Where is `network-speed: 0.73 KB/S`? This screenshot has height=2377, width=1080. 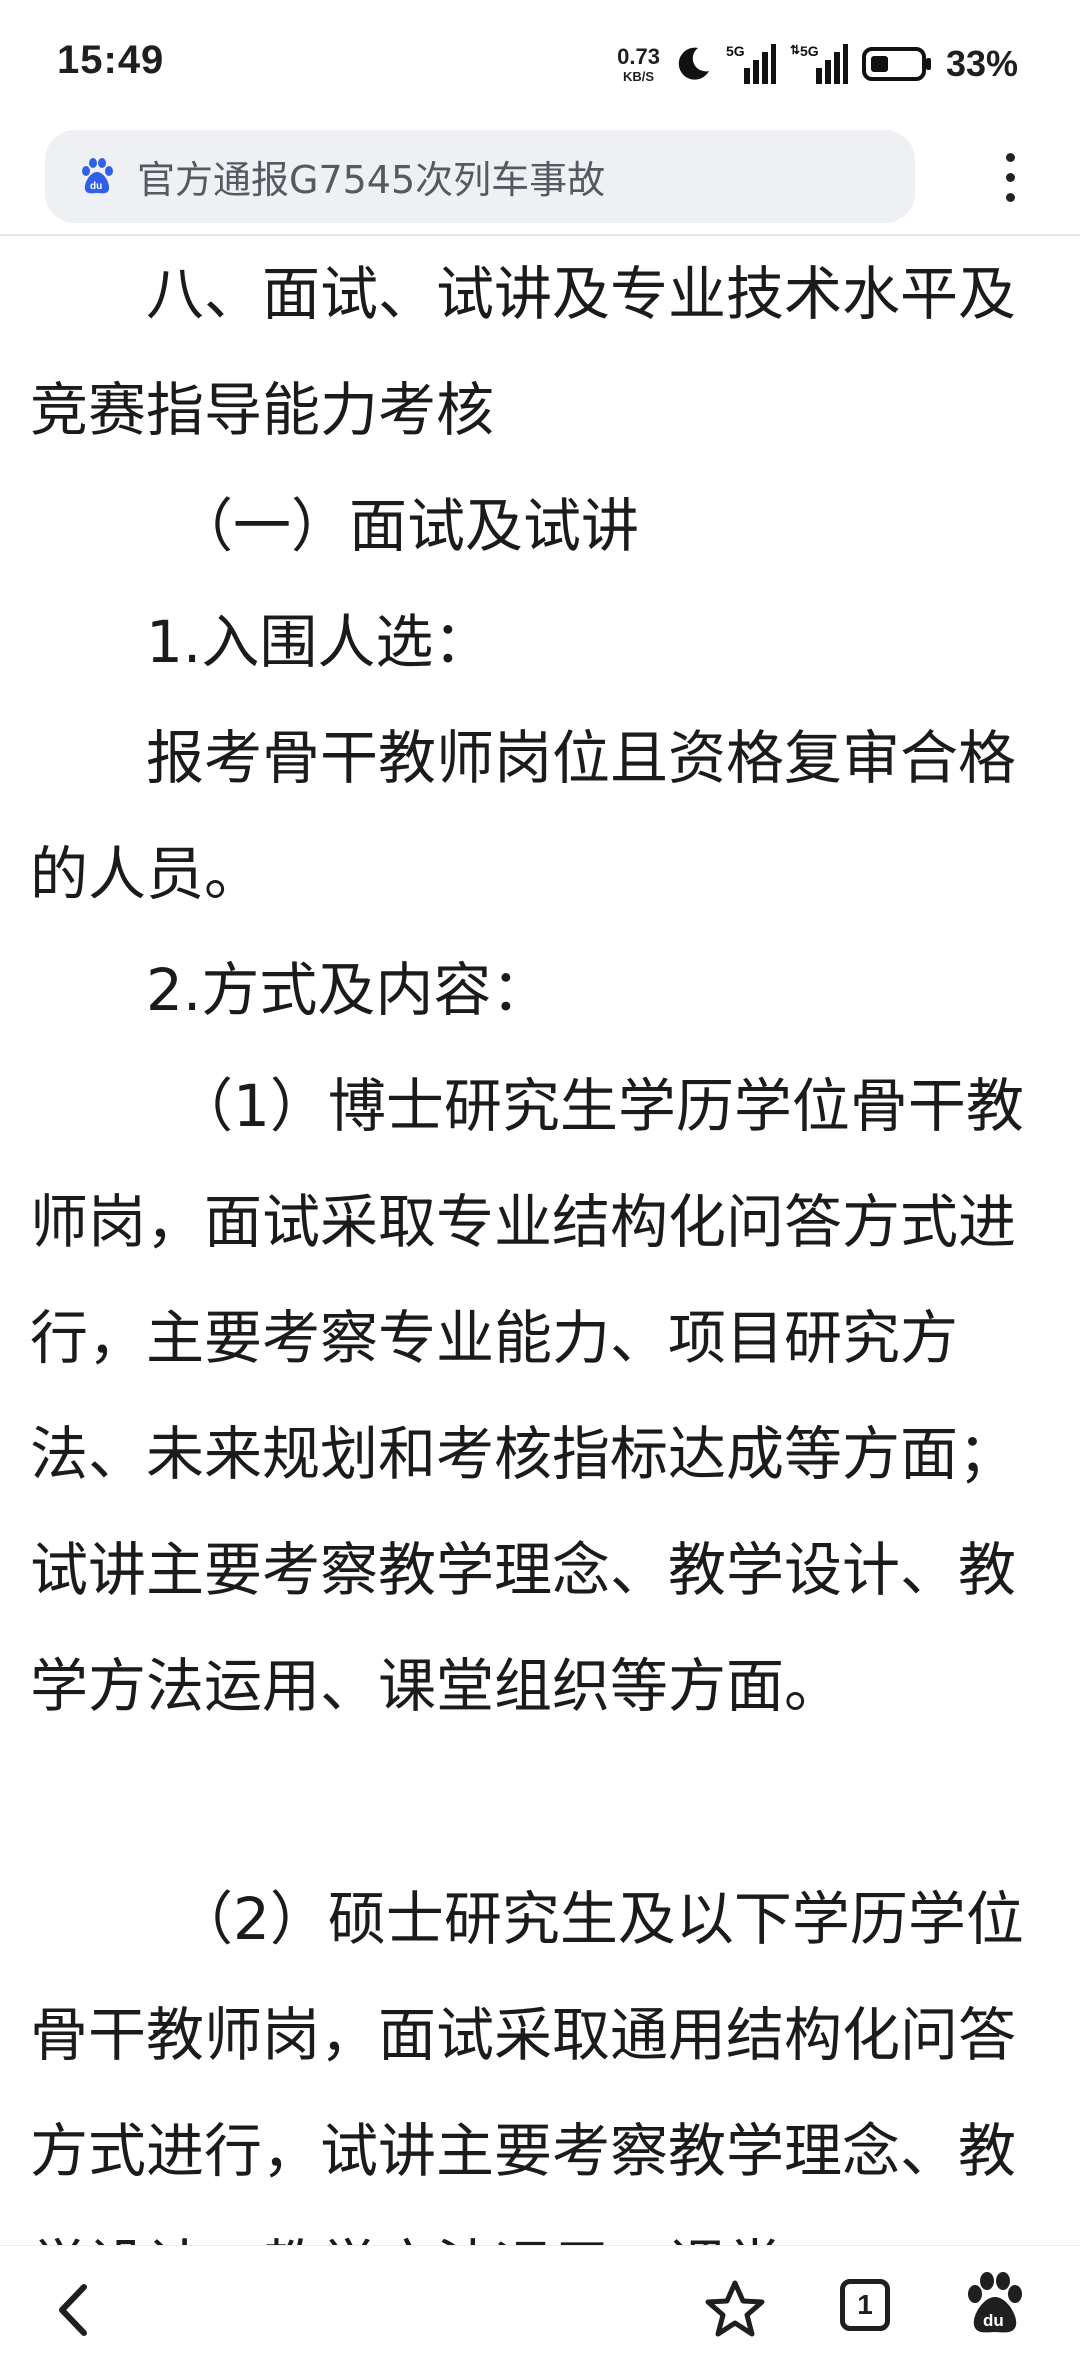 network-speed: 0.73 KB/S is located at coordinates (638, 63).